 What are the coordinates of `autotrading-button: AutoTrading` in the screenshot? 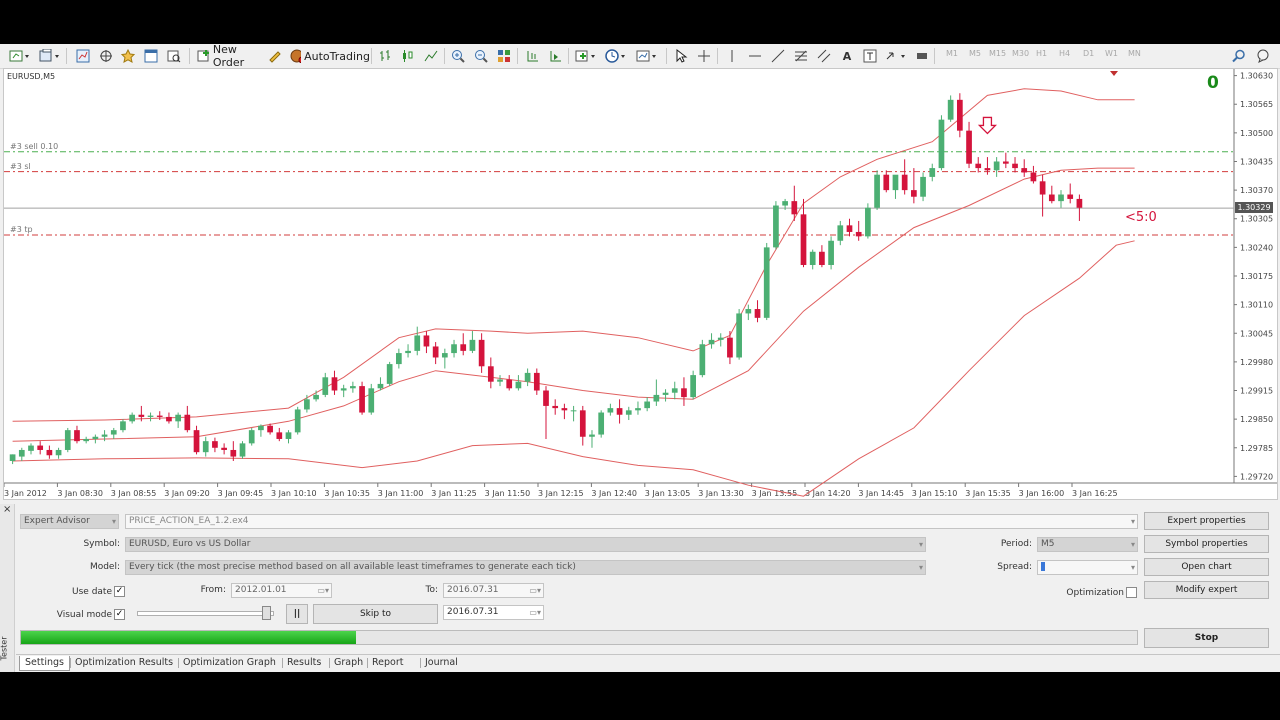 It's located at (329, 56).